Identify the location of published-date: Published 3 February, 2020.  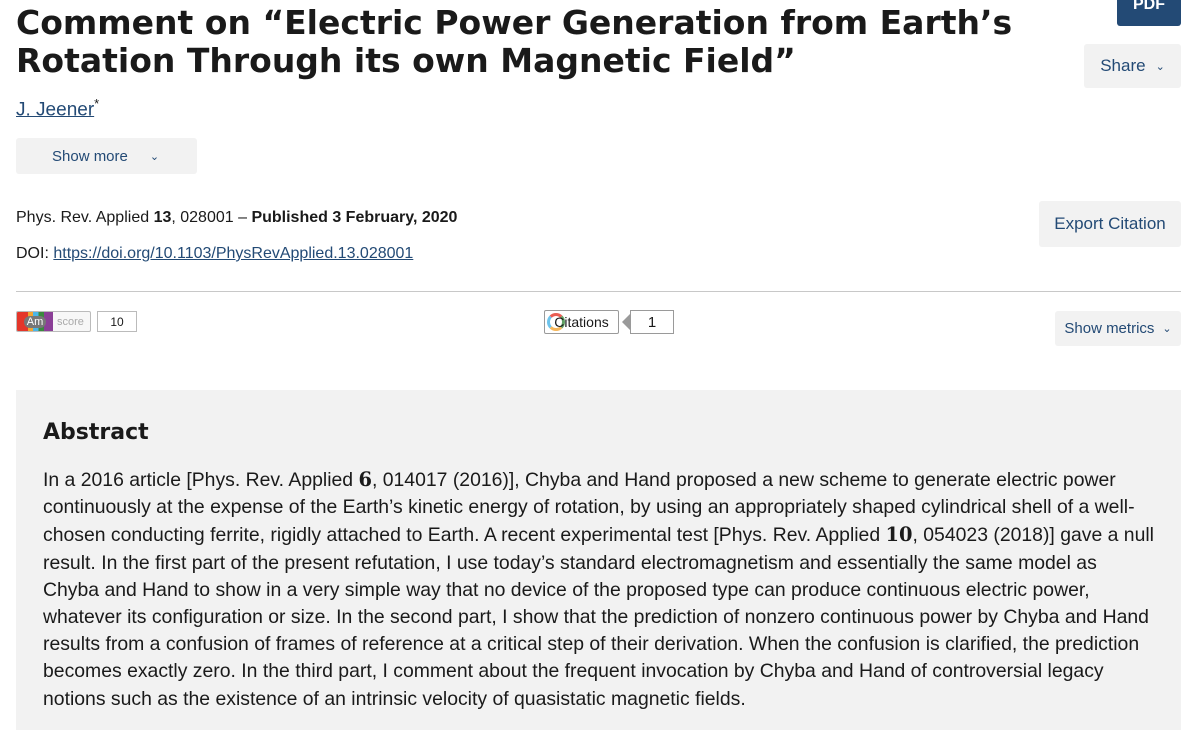
(354, 217).